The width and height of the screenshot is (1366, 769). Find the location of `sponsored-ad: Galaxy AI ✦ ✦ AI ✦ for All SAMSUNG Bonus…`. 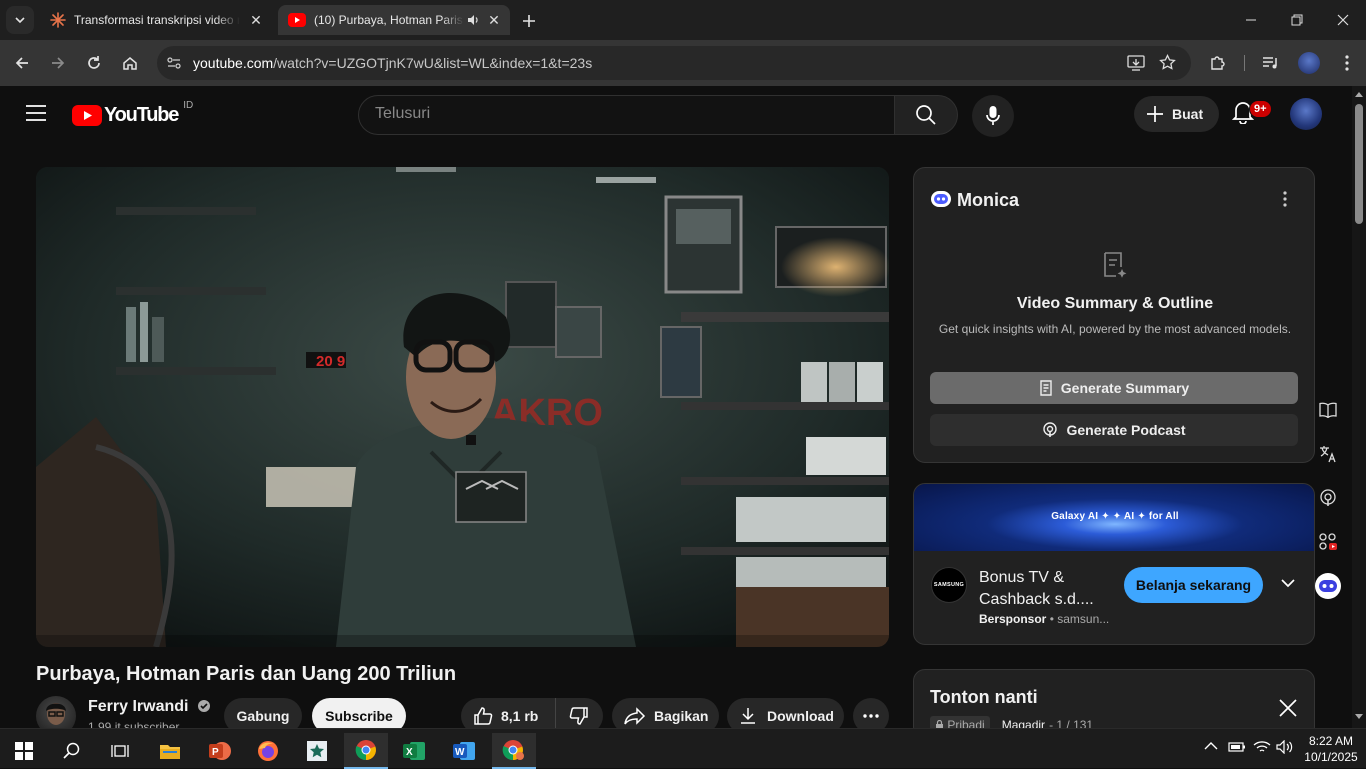

sponsored-ad: Galaxy AI ✦ ✦ AI ✦ for All SAMSUNG Bonus… is located at coordinates (1114, 564).